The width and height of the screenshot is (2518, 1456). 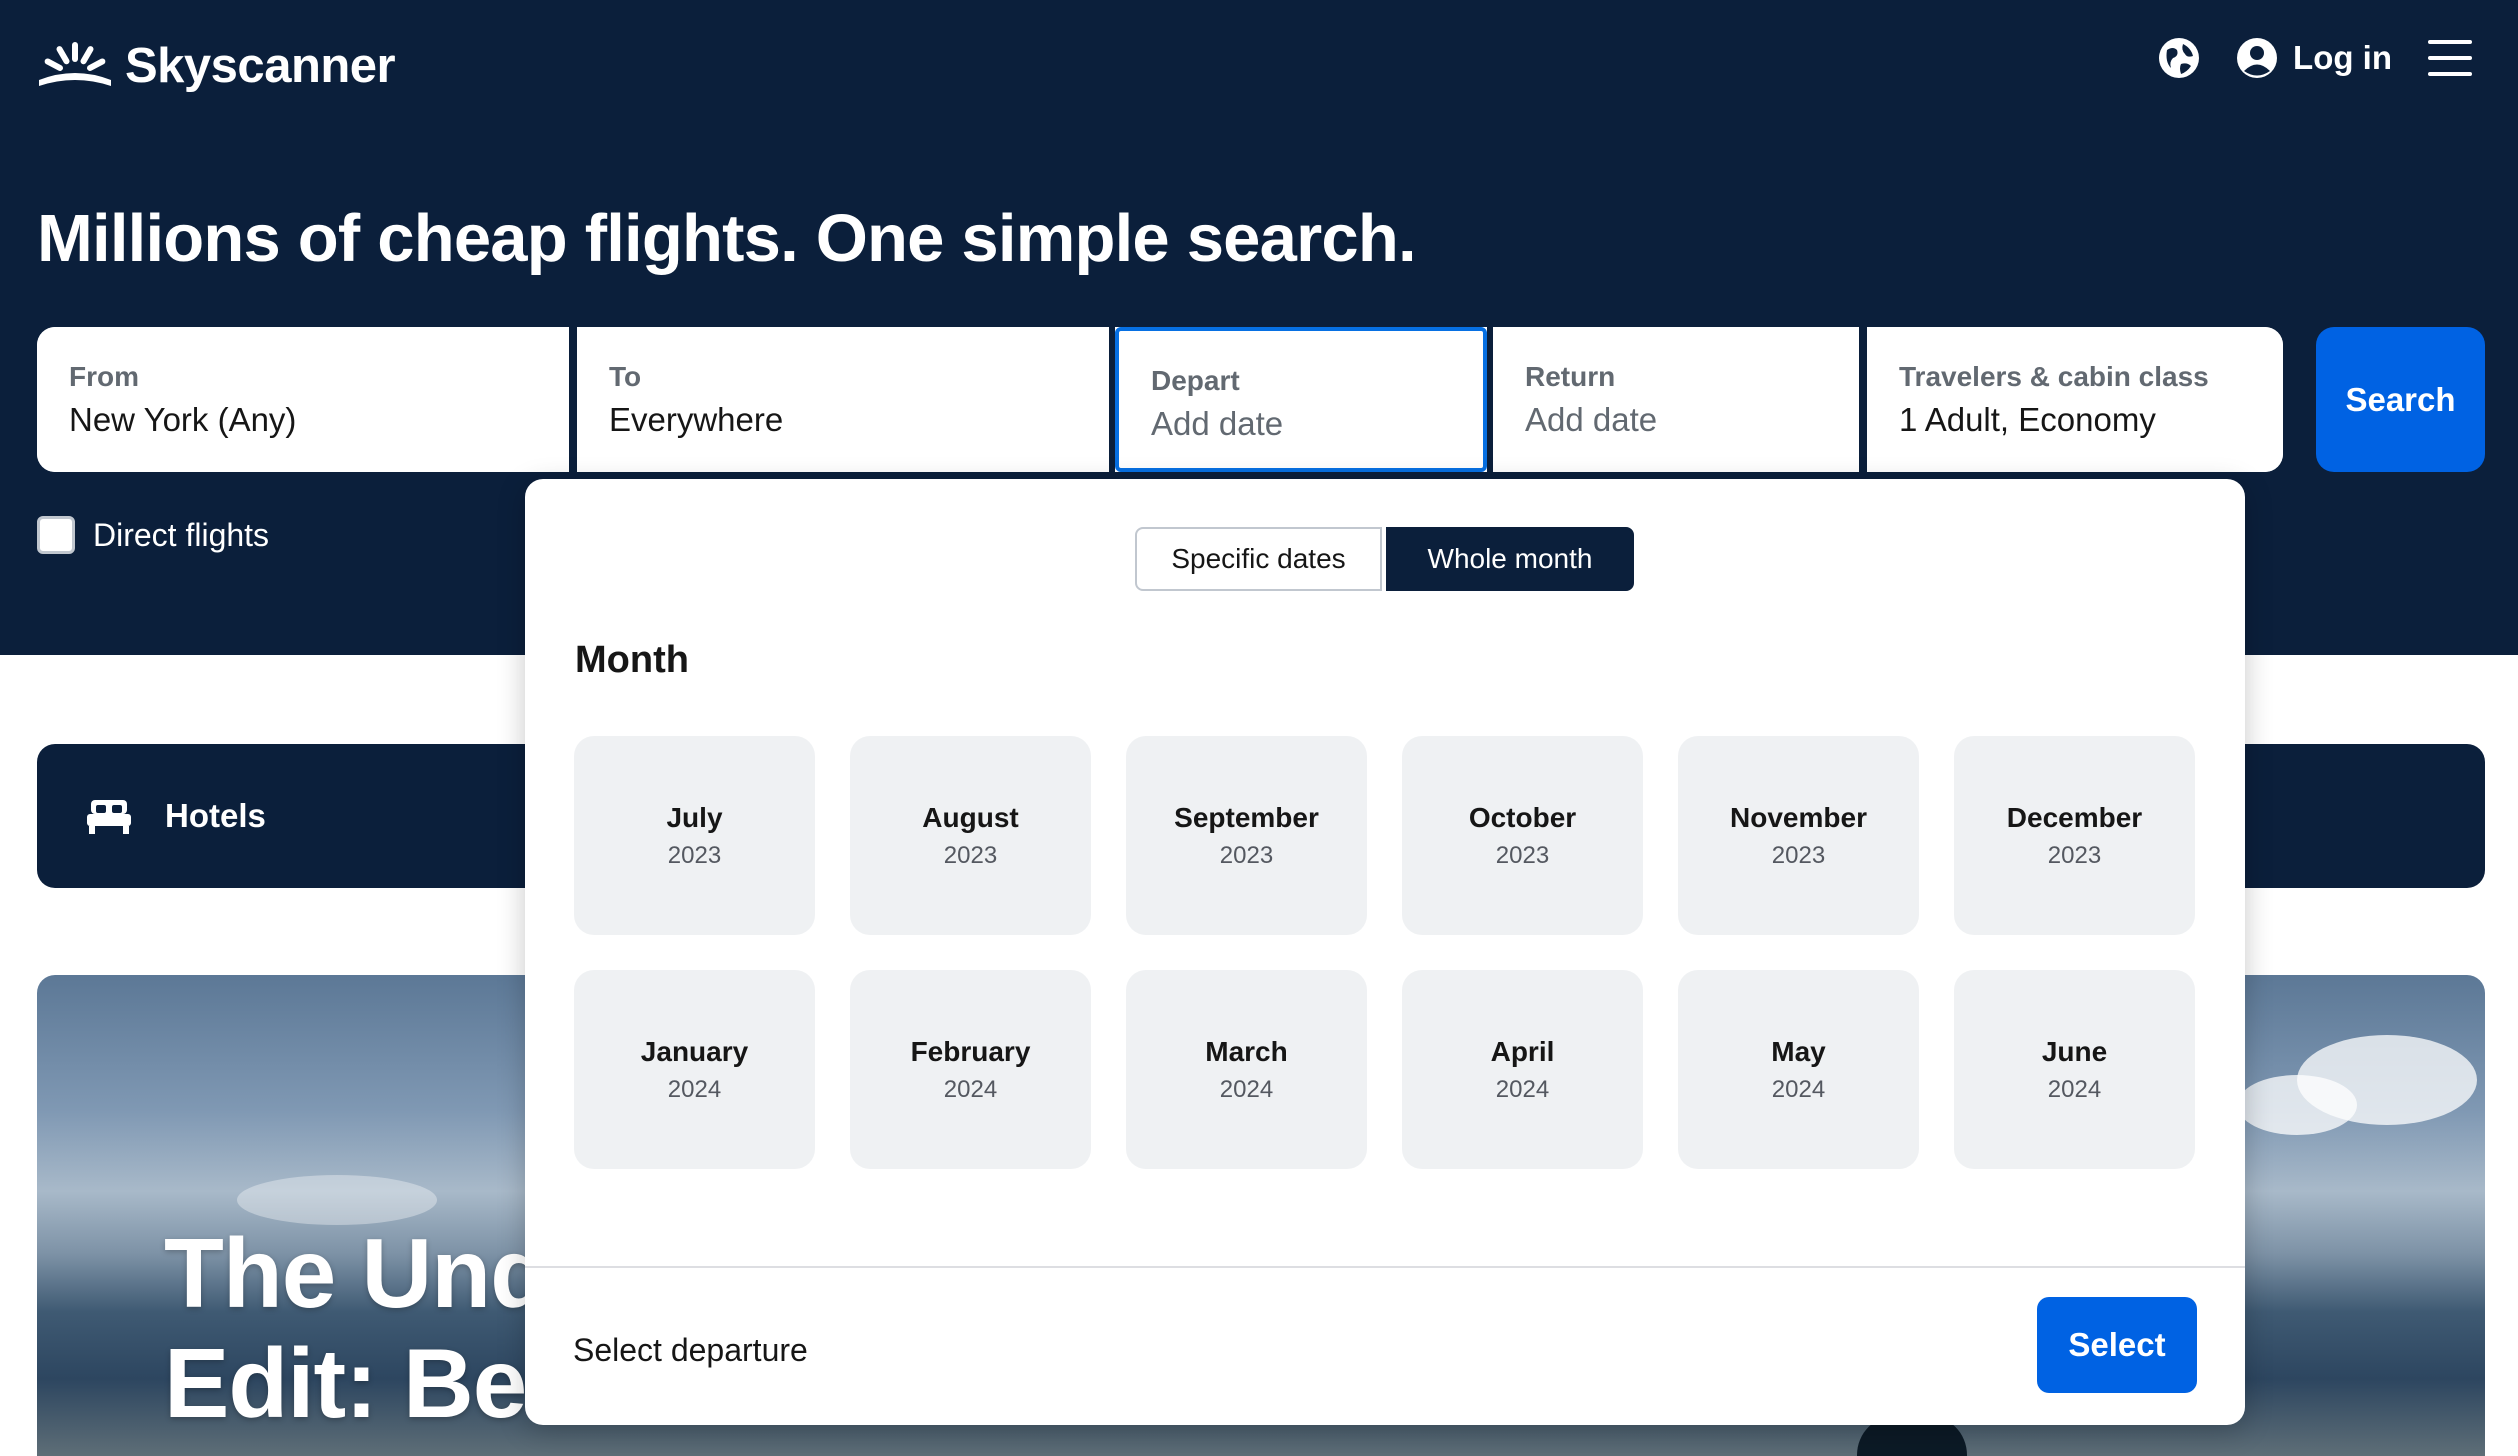 What do you see at coordinates (1522, 835) in the screenshot?
I see `month-option: October 2023` at bounding box center [1522, 835].